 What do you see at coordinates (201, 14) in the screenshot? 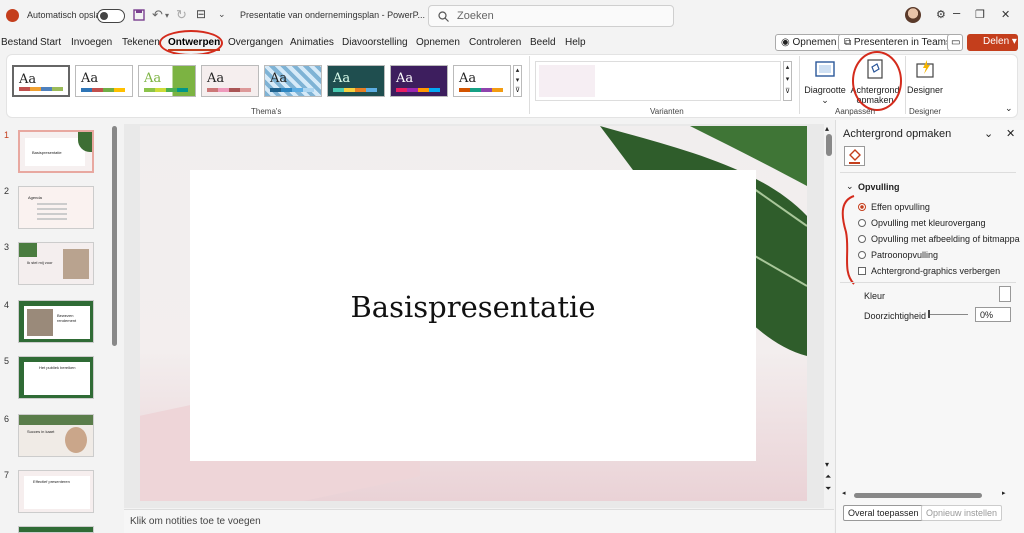
I see `present-icon: ⊟` at bounding box center [201, 14].